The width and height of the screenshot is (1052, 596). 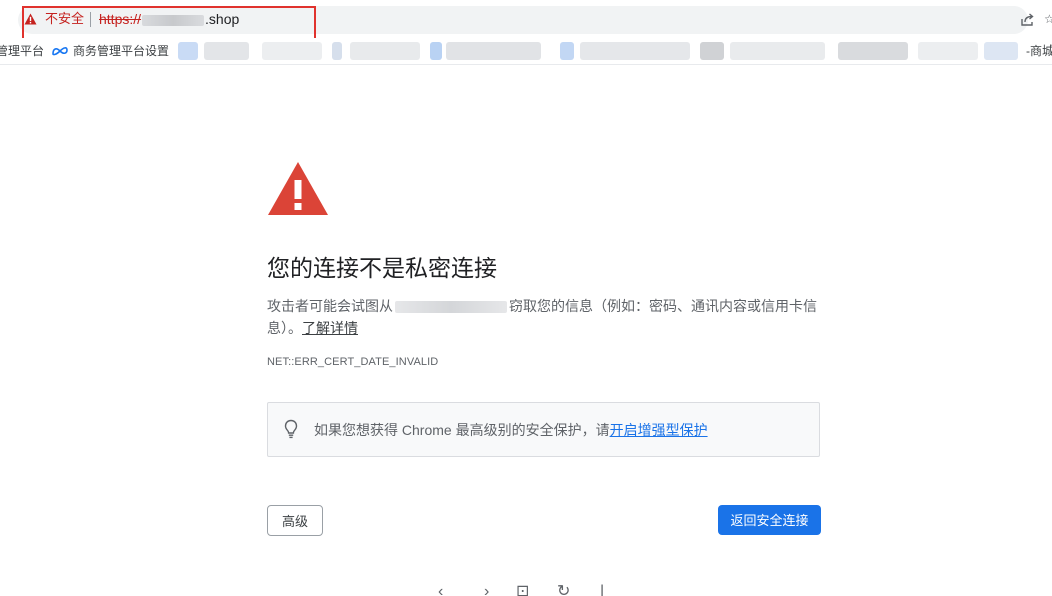 I want to click on learn-more-link: 了解详情, so click(x=330, y=328).